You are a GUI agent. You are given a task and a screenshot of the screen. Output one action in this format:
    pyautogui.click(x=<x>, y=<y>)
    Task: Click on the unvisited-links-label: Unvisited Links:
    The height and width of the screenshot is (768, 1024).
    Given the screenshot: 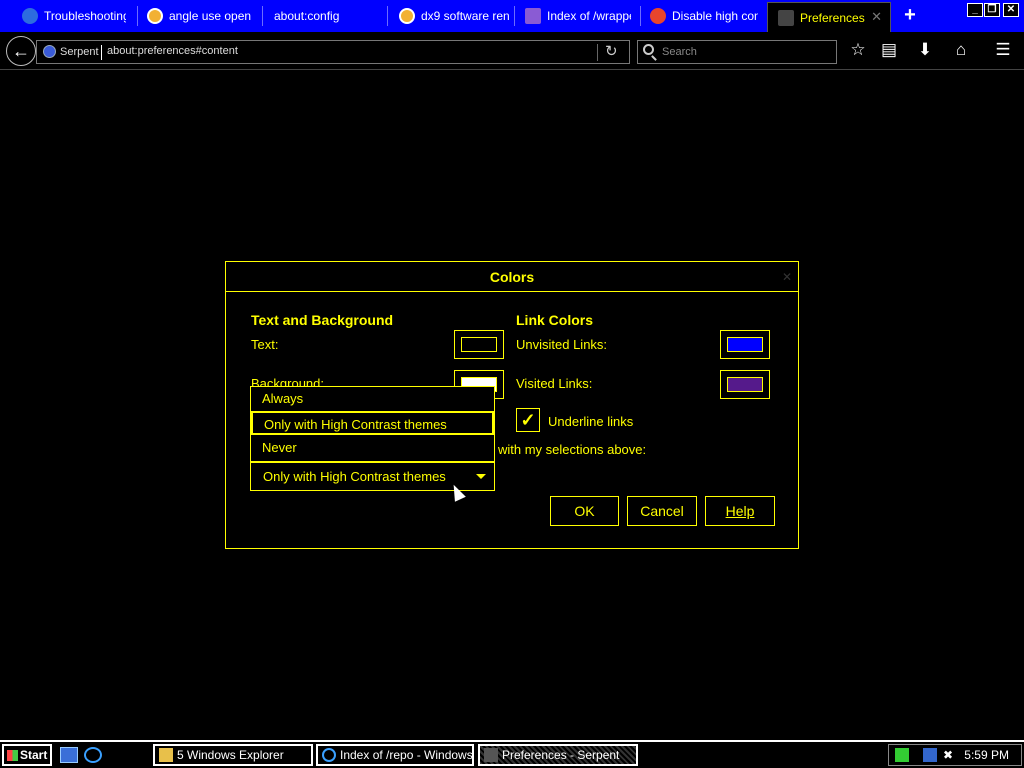 What is the action you would take?
    pyautogui.click(x=562, y=344)
    